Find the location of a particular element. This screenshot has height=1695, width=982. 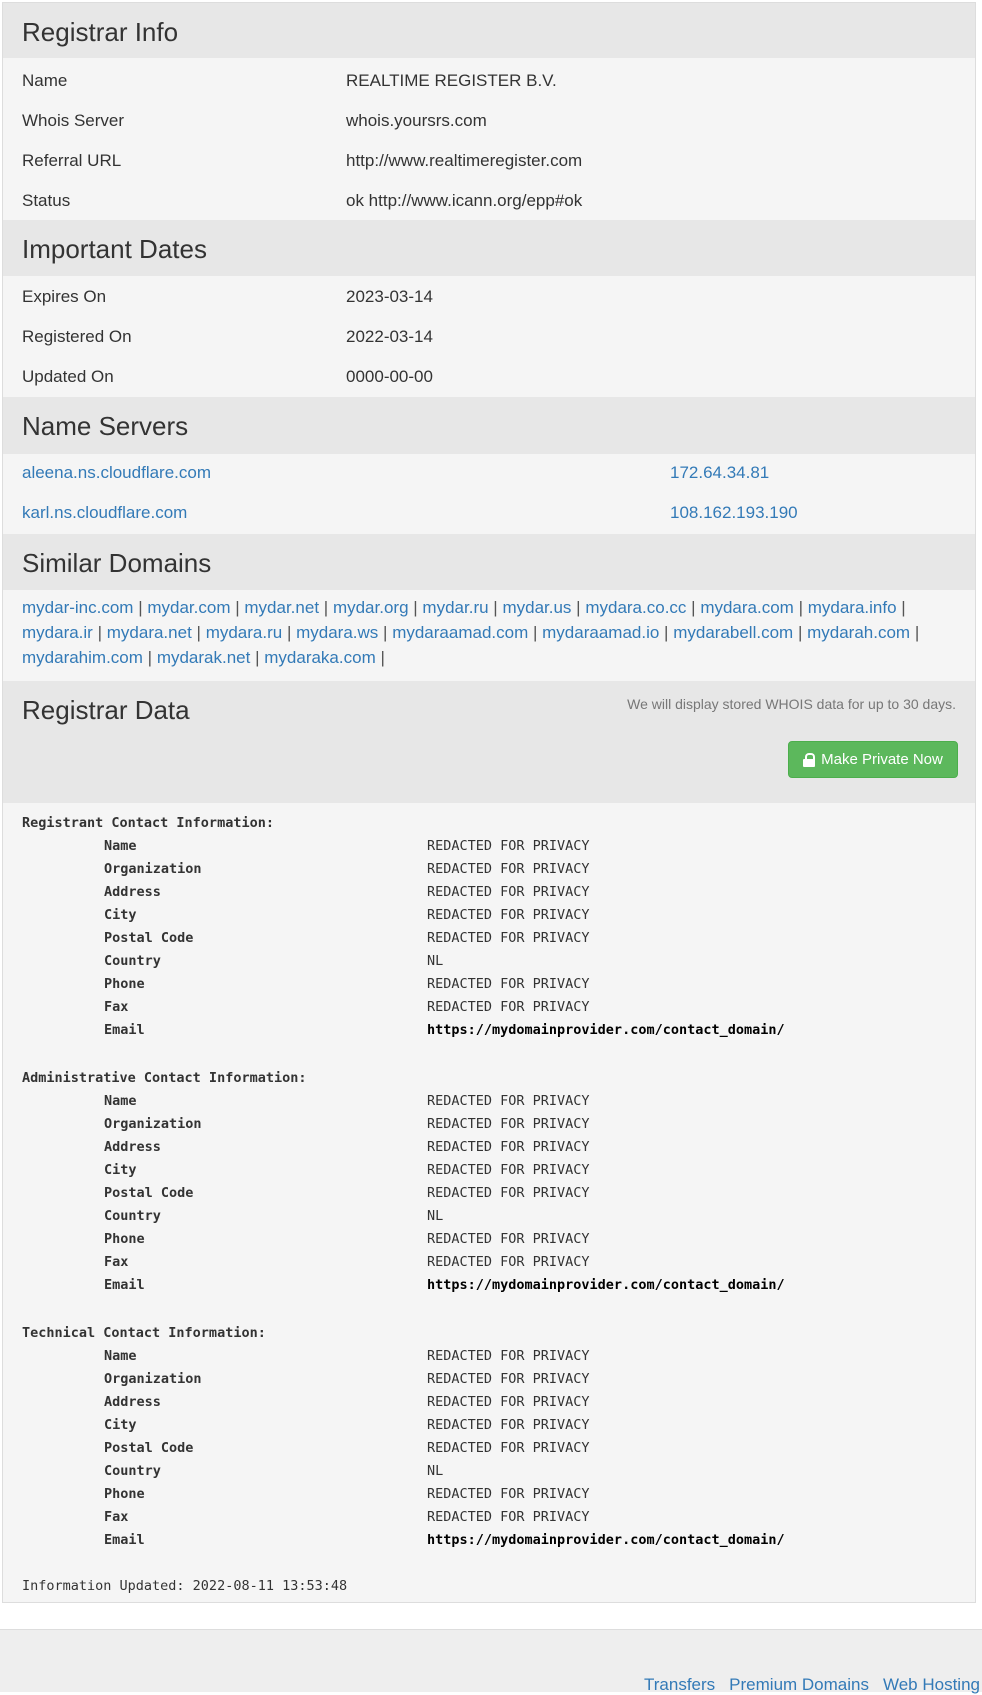

registrar-data-title: Registrar Data is located at coordinates (106, 710).